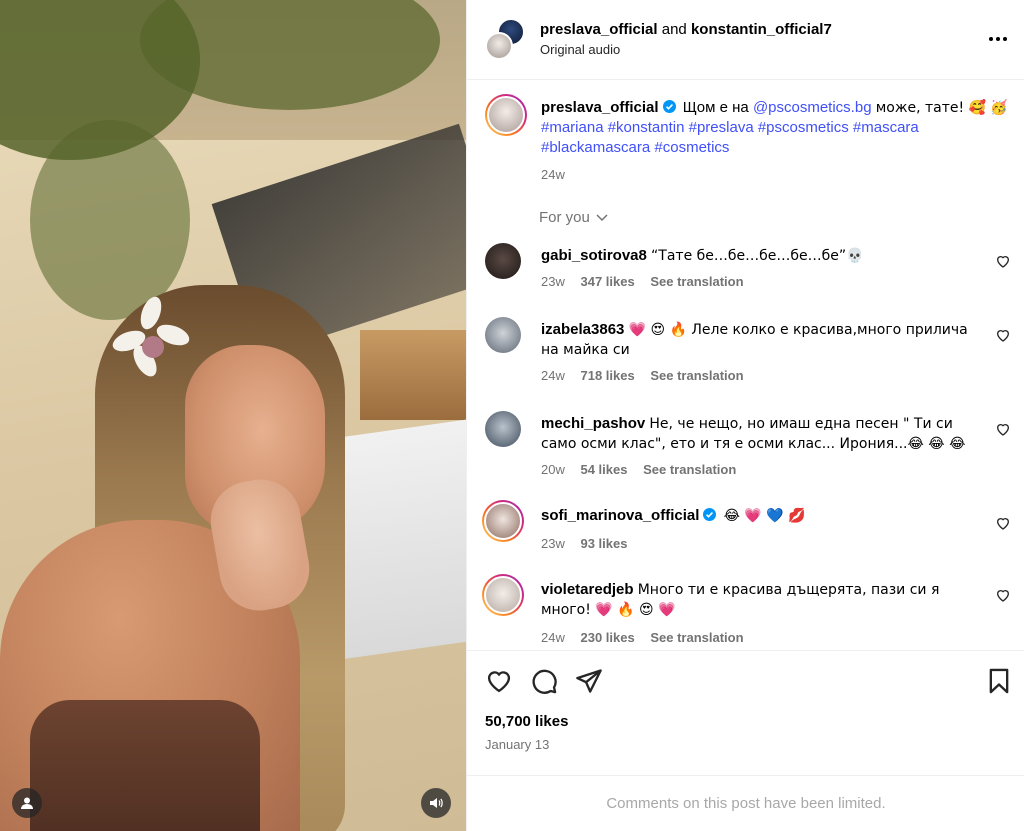  What do you see at coordinates (553, 174) in the screenshot?
I see `caption-timestamp: 24w` at bounding box center [553, 174].